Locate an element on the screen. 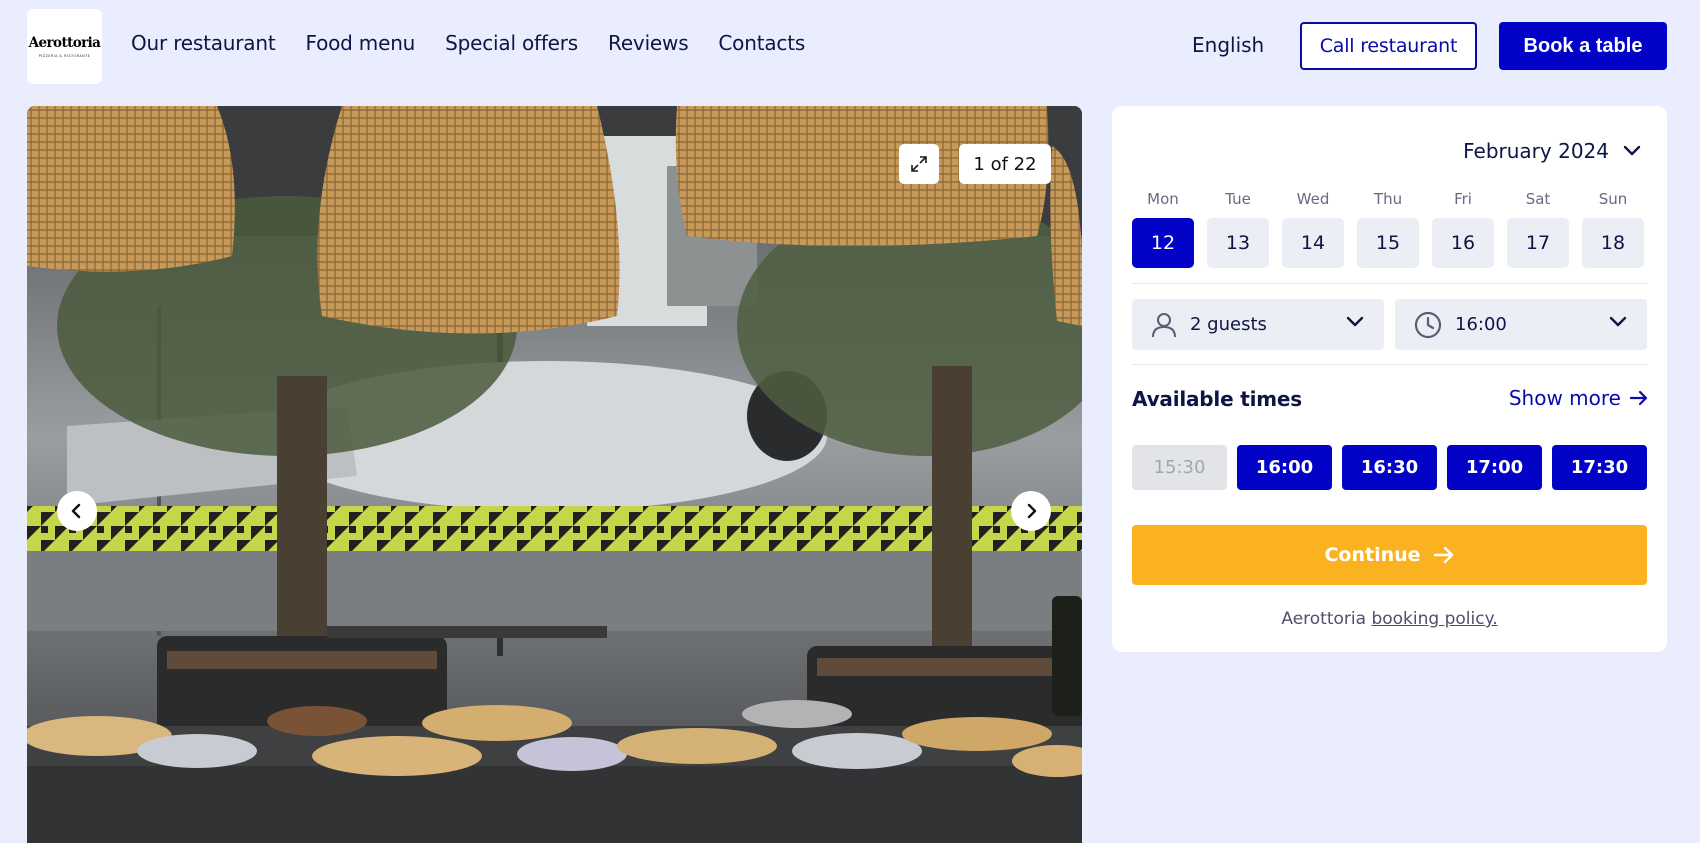 The width and height of the screenshot is (1700, 843). show-more-label: Show more is located at coordinates (1564, 398).